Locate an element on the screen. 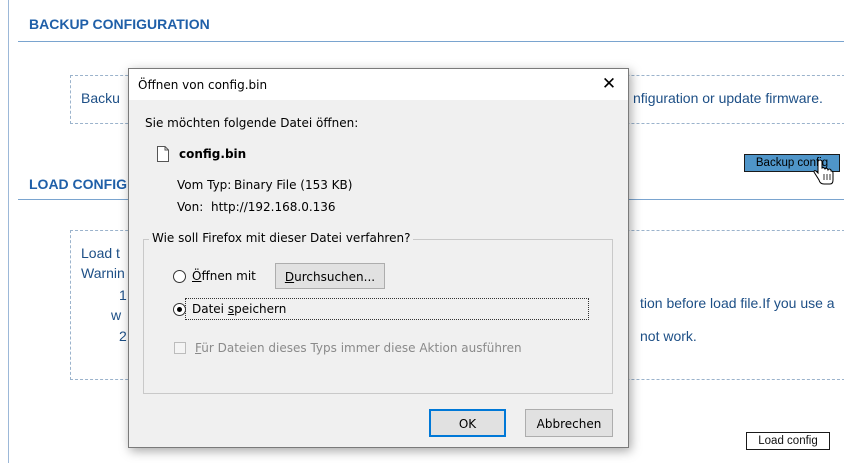  backup-description-end: nfiguration or update firmware. is located at coordinates (728, 98).